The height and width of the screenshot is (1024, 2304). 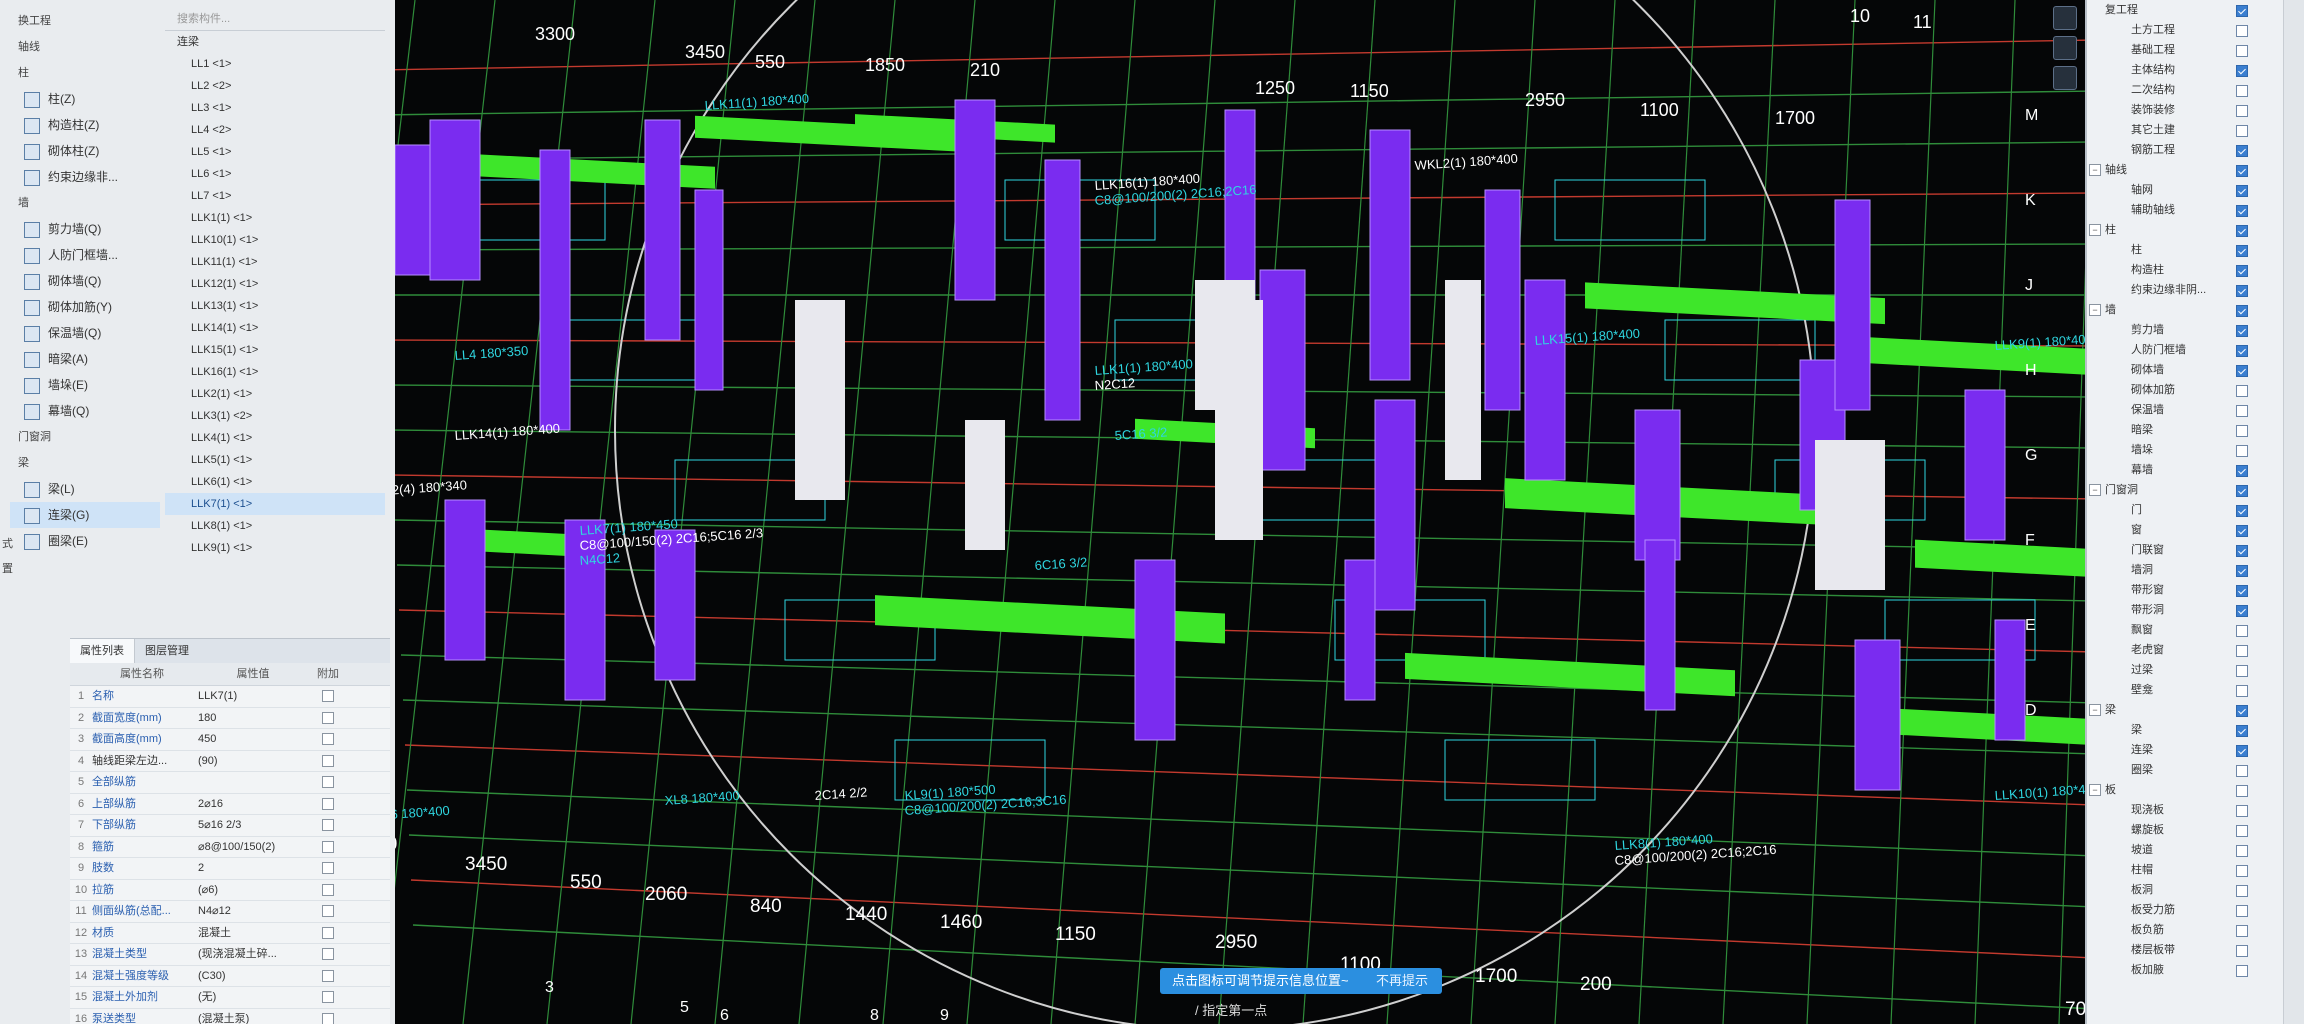 I want to click on property-value: ⌀8@100/150(2), so click(x=250, y=847).